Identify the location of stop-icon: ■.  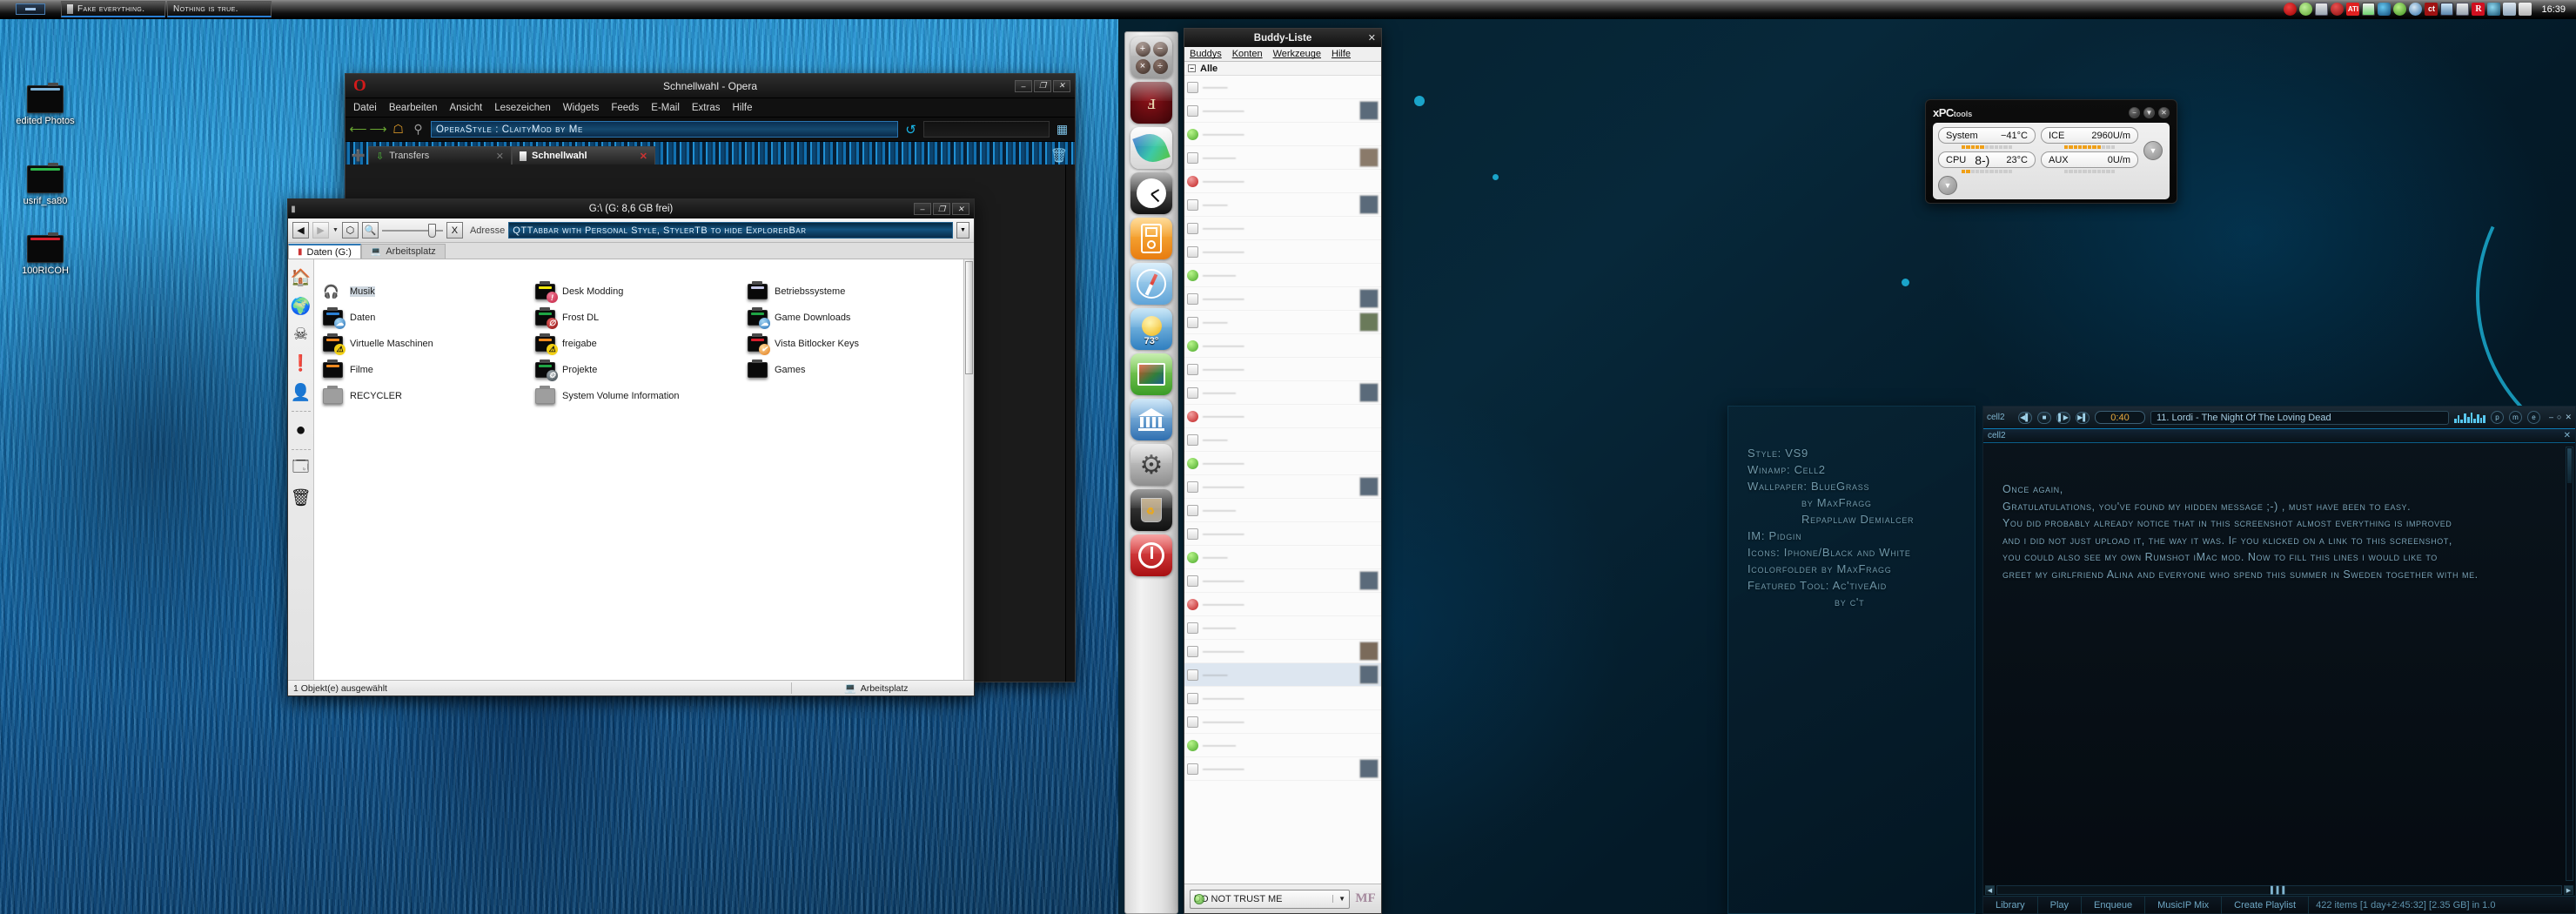
(2044, 417).